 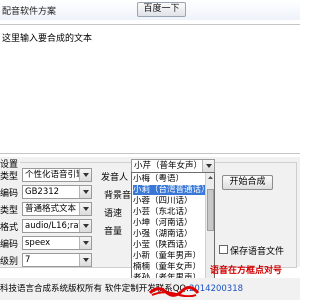 I want to click on scroll-thumb, so click(x=210, y=210).